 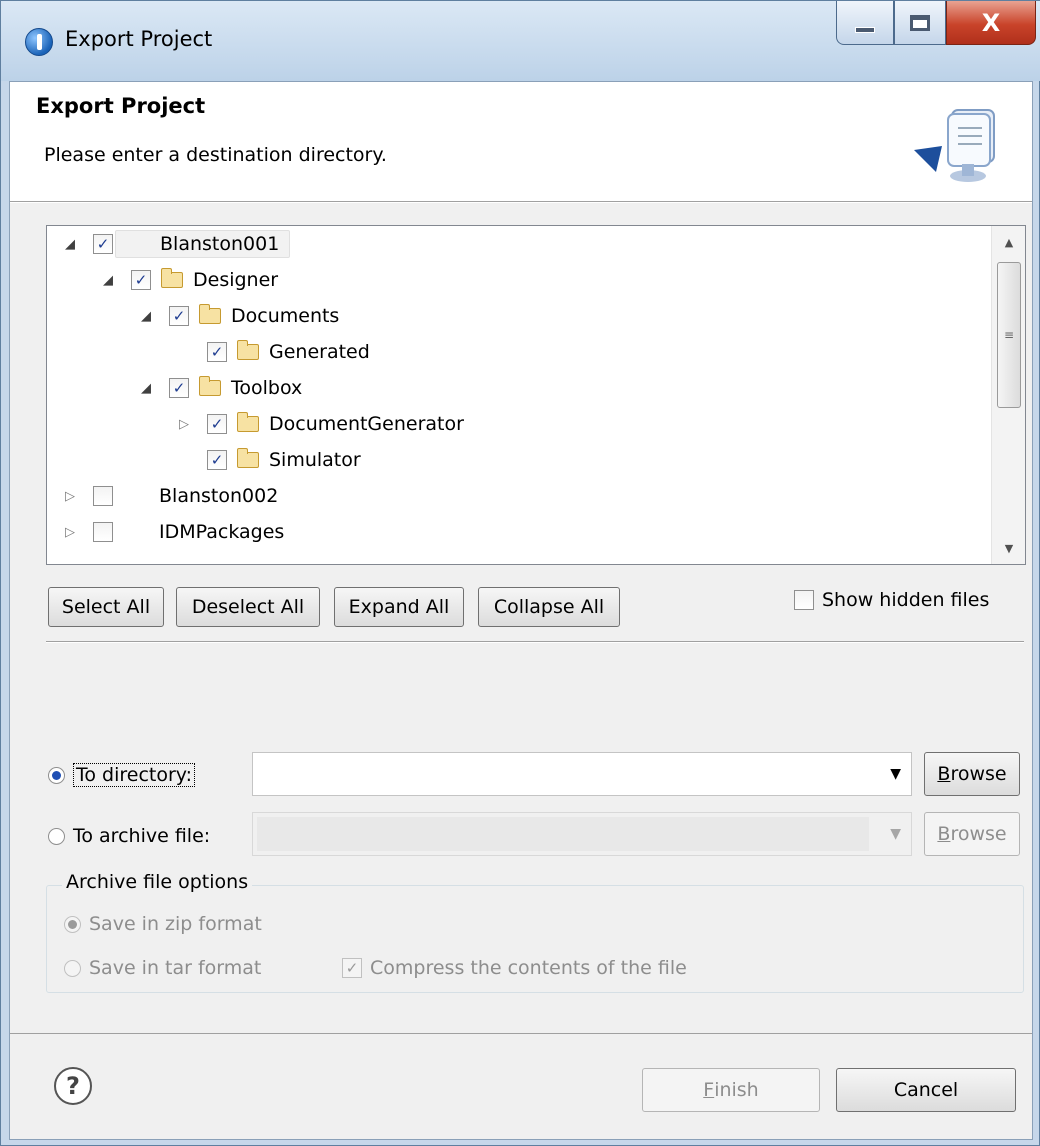 I want to click on compress-checkbox: ✓ Compress the contents of the file, so click(x=514, y=968).